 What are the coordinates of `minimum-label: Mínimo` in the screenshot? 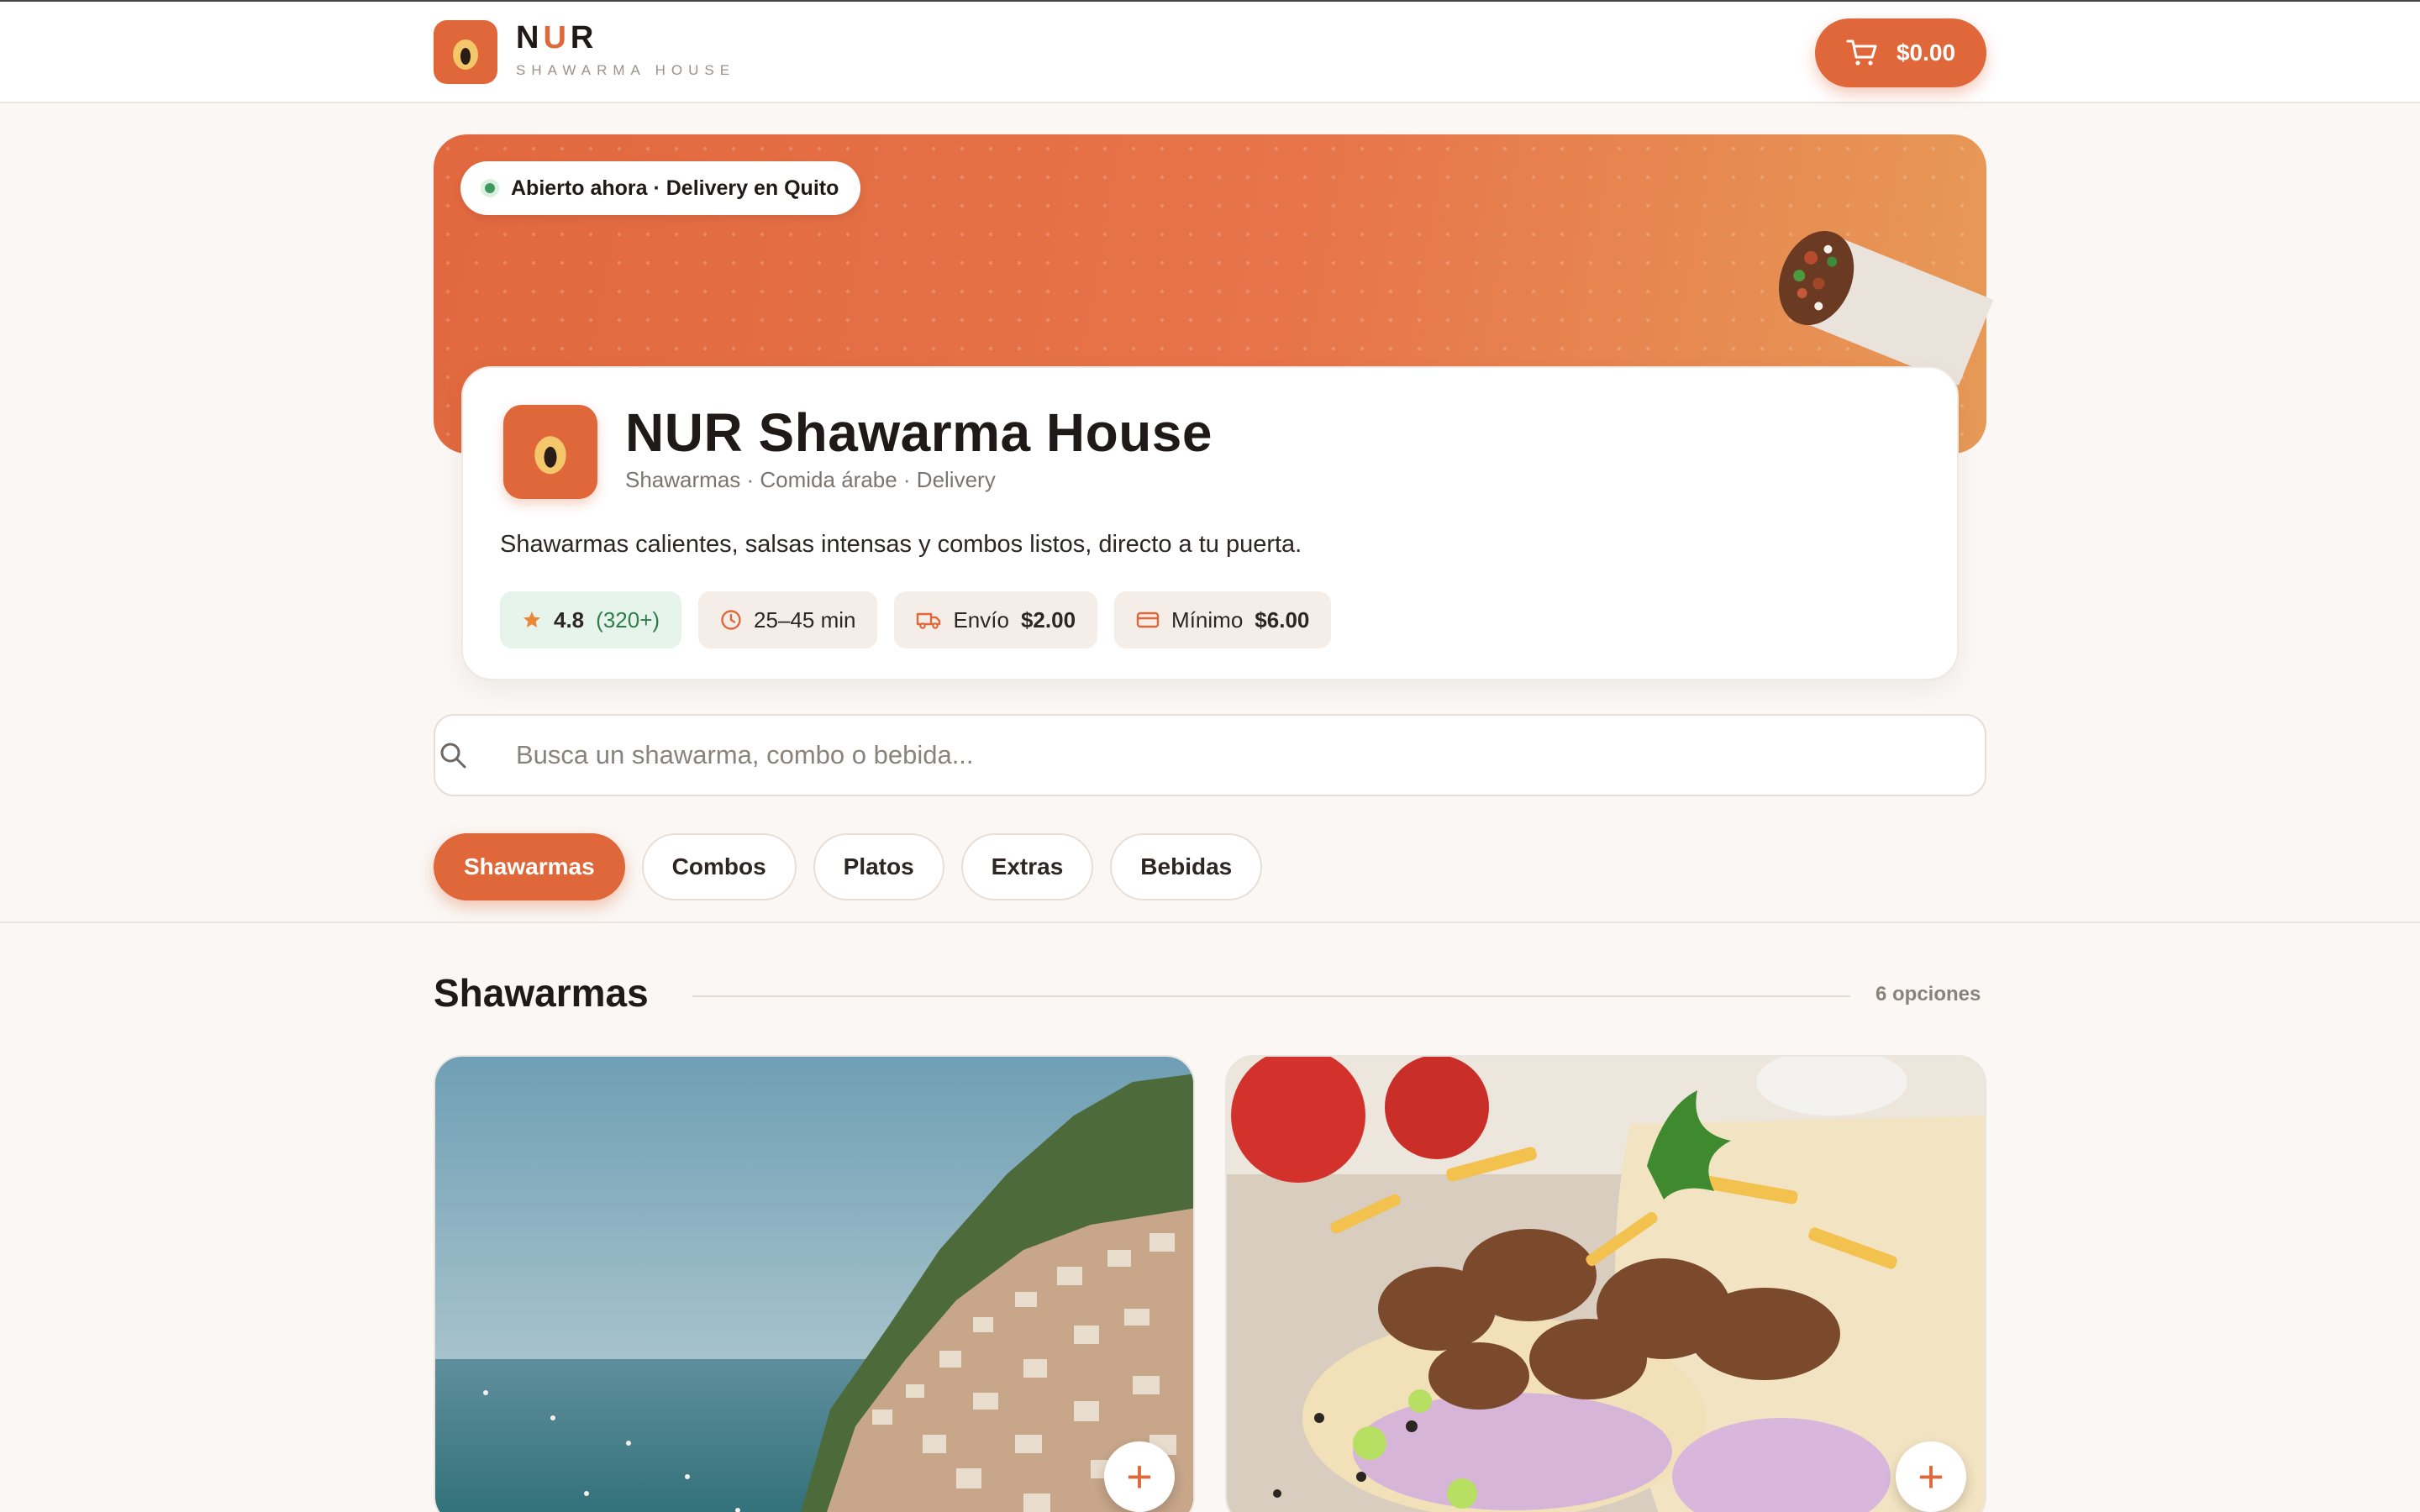 It's located at (1207, 619).